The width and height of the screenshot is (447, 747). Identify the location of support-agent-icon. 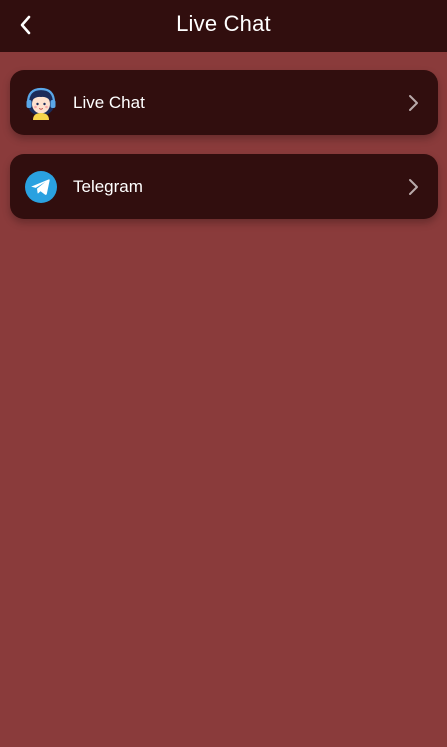
(41, 103).